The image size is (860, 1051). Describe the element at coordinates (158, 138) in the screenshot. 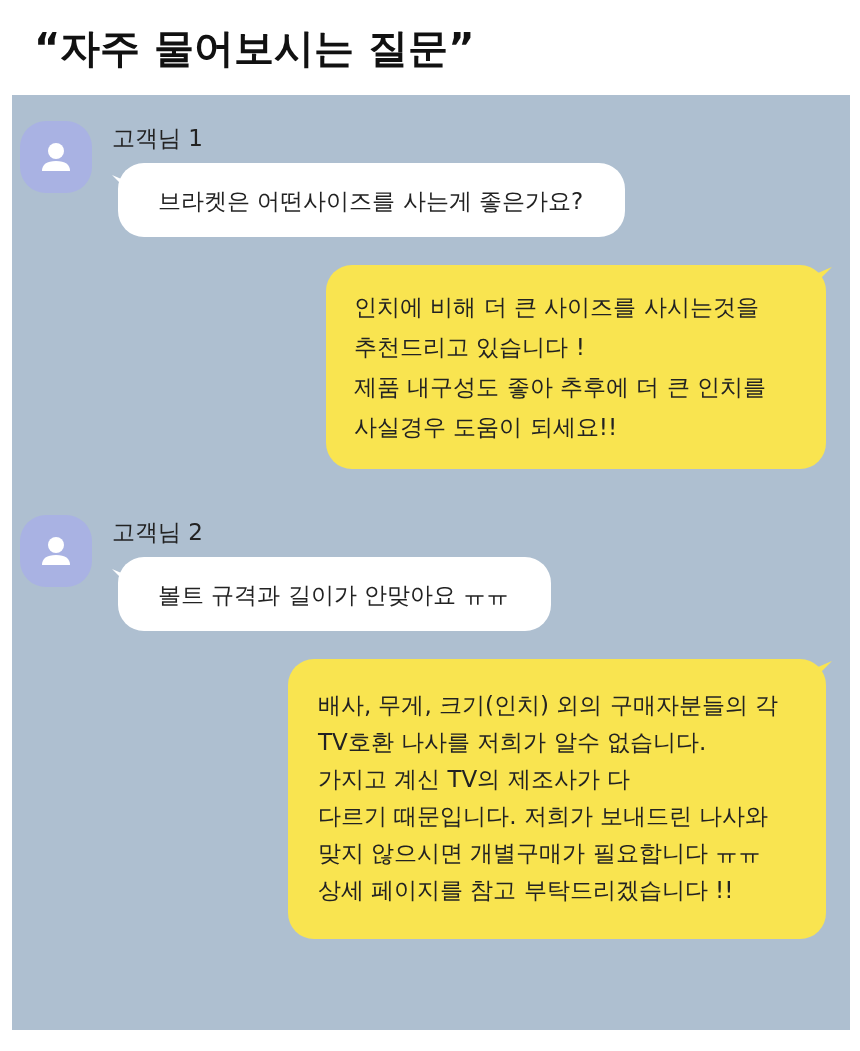

I see `sender-name: 고객님 1` at that location.